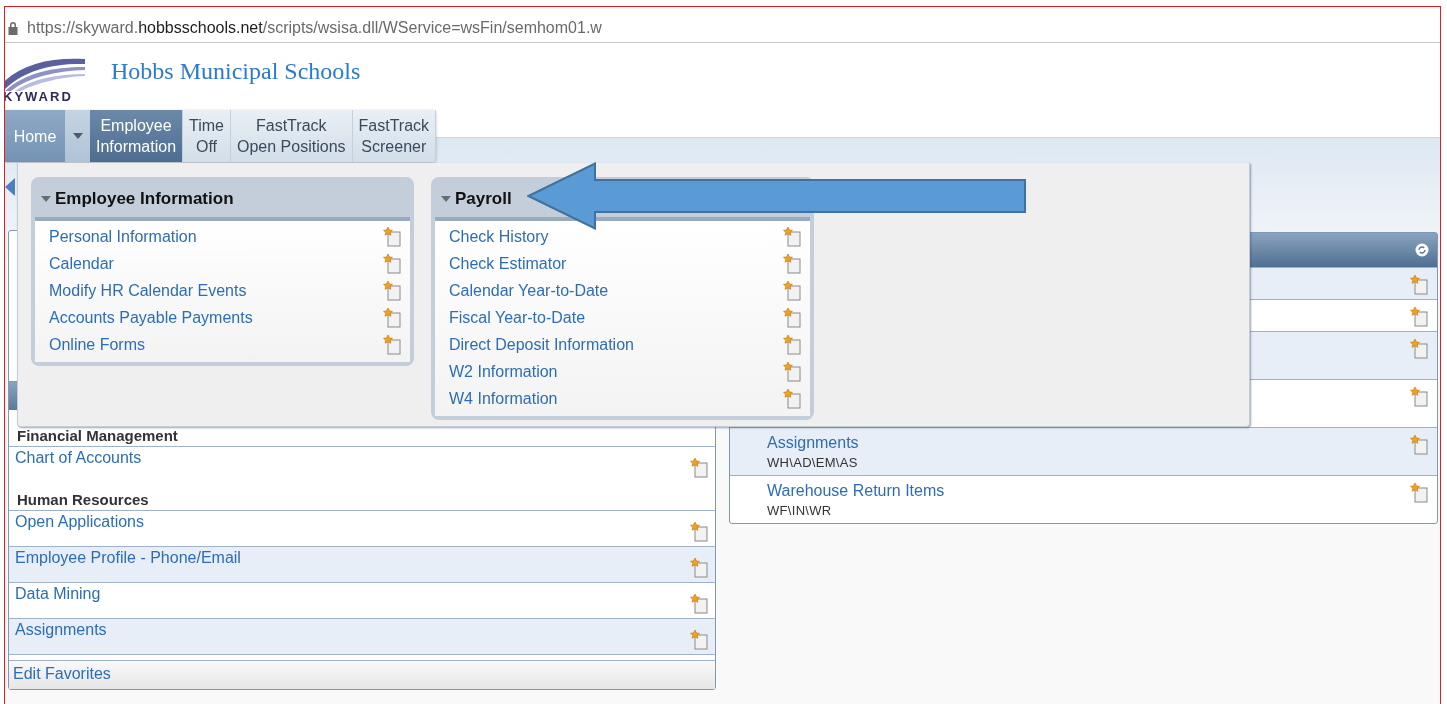  Describe the element at coordinates (58, 594) in the screenshot. I see `favorite-link: Data Mining` at that location.